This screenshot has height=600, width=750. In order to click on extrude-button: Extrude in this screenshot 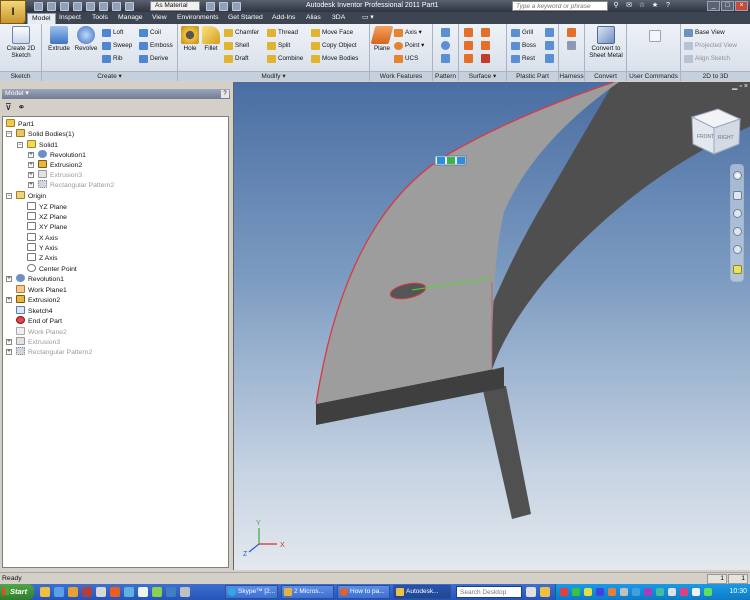, I will do `click(59, 39)`.